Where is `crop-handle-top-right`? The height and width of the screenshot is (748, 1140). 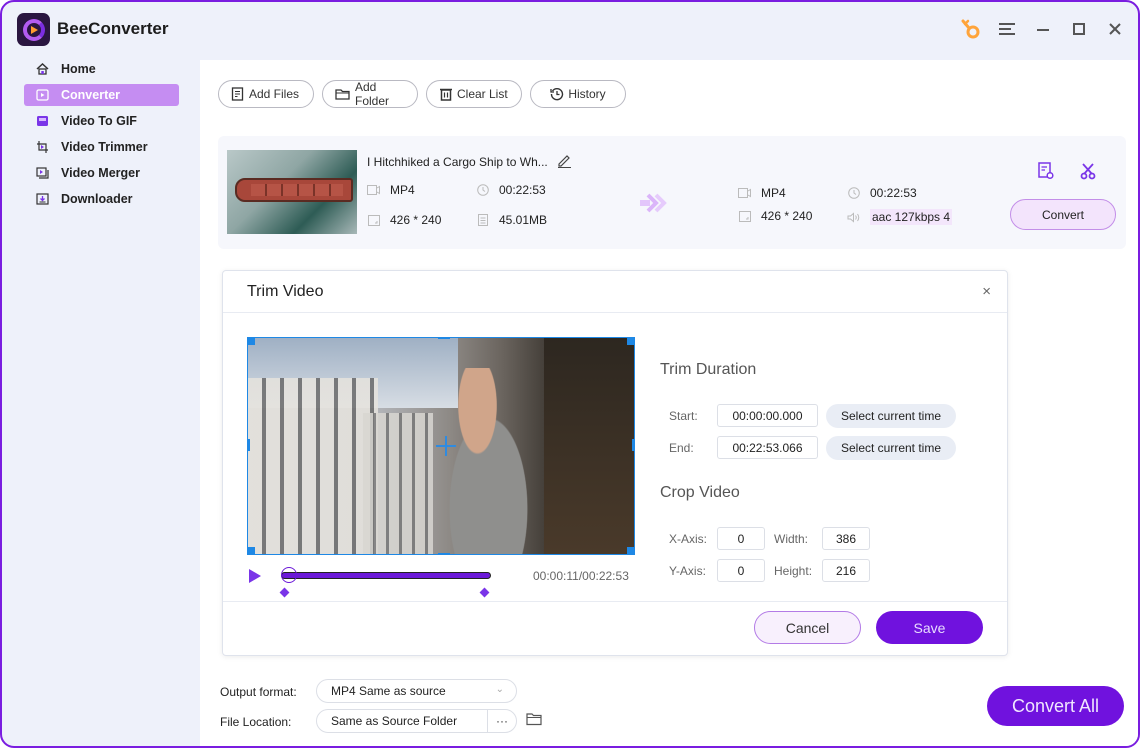
crop-handle-top-right is located at coordinates (630, 341).